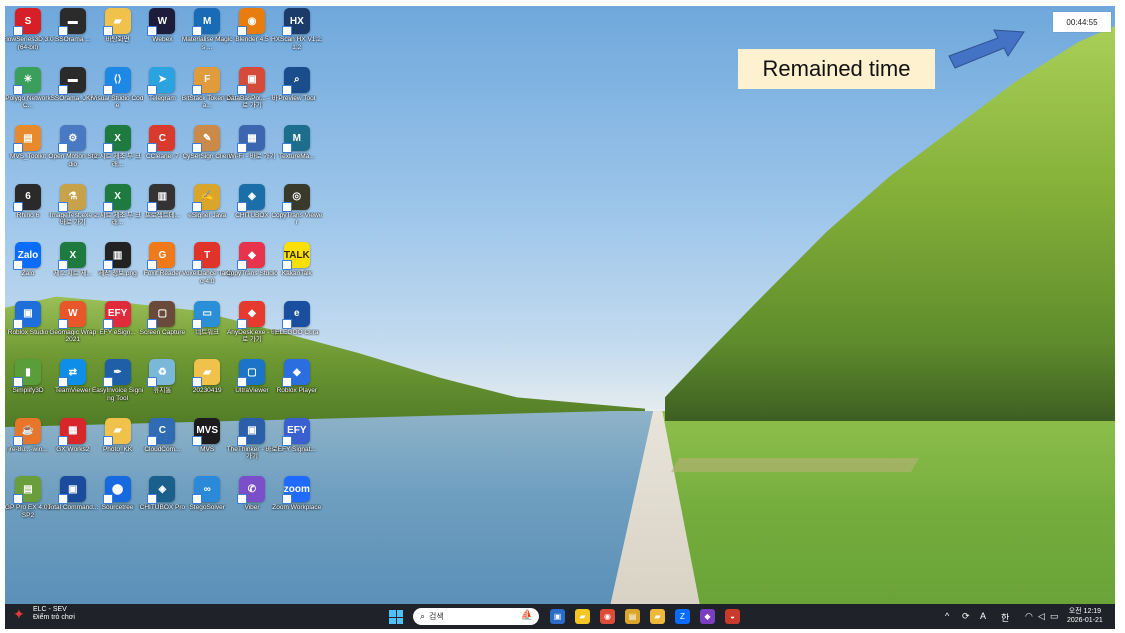  I want to click on desktop-icon: ▬ SSOrama_JKH, so click(73, 95).